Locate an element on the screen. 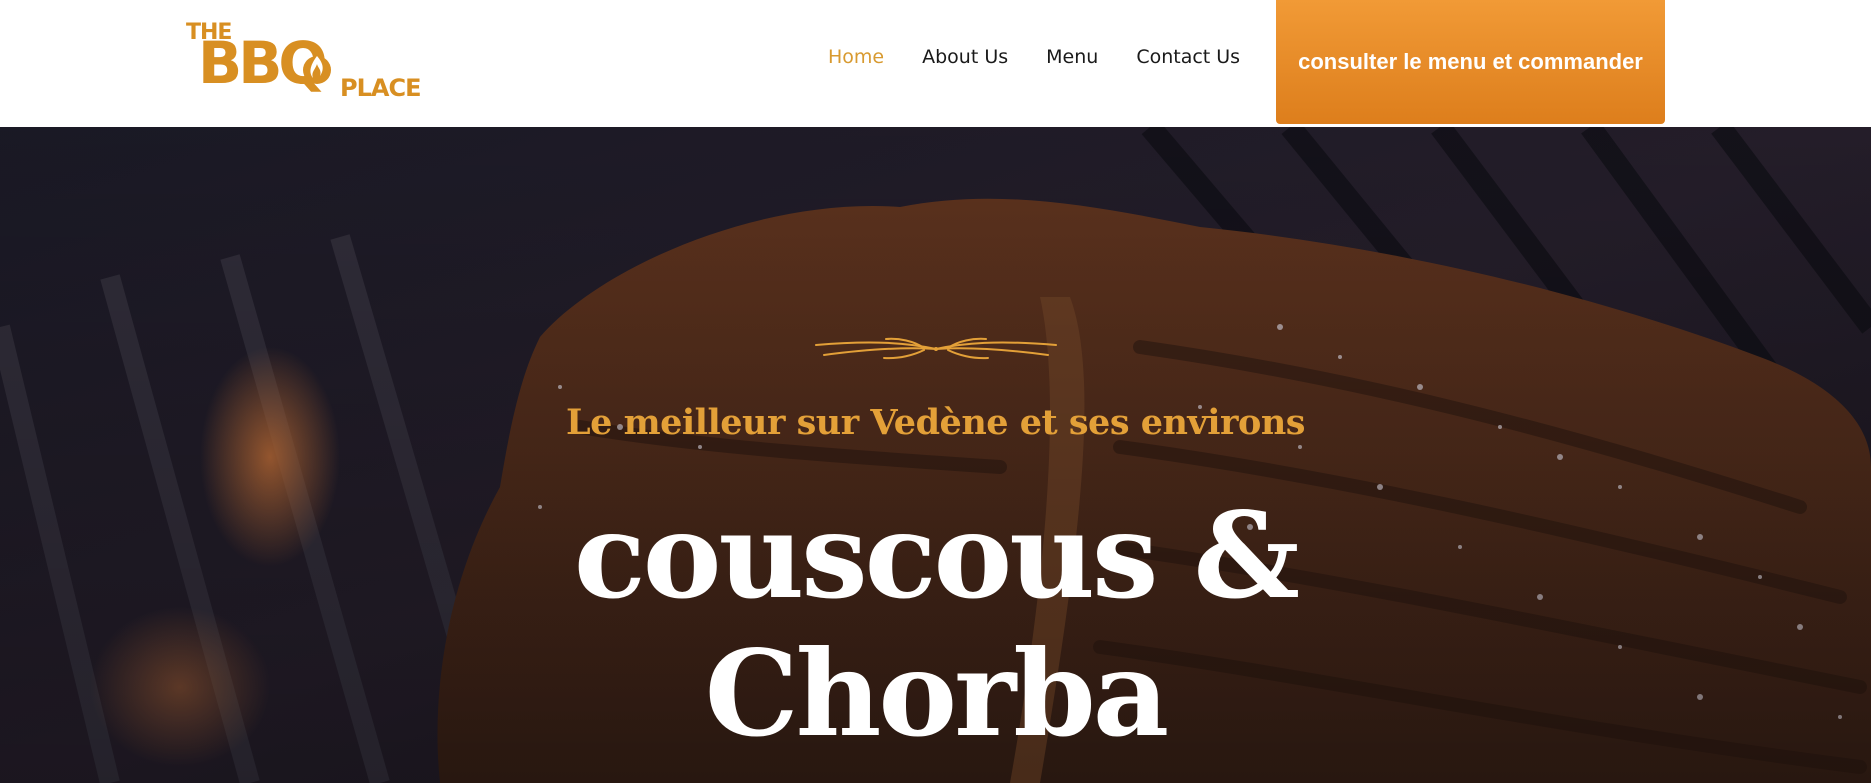  bbq-place-logo: THE BBQ PLACE is located at coordinates (302, 60).